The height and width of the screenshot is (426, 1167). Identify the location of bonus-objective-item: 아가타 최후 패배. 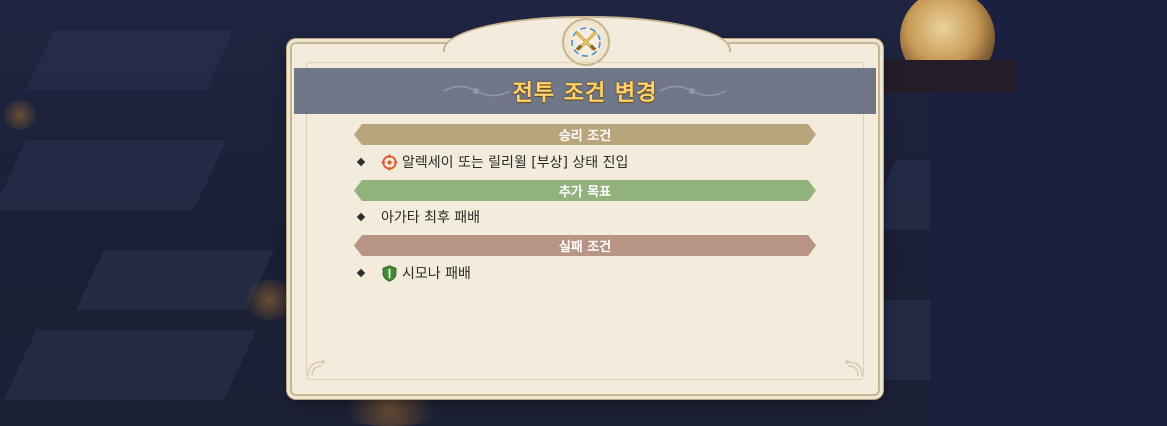
(418, 217).